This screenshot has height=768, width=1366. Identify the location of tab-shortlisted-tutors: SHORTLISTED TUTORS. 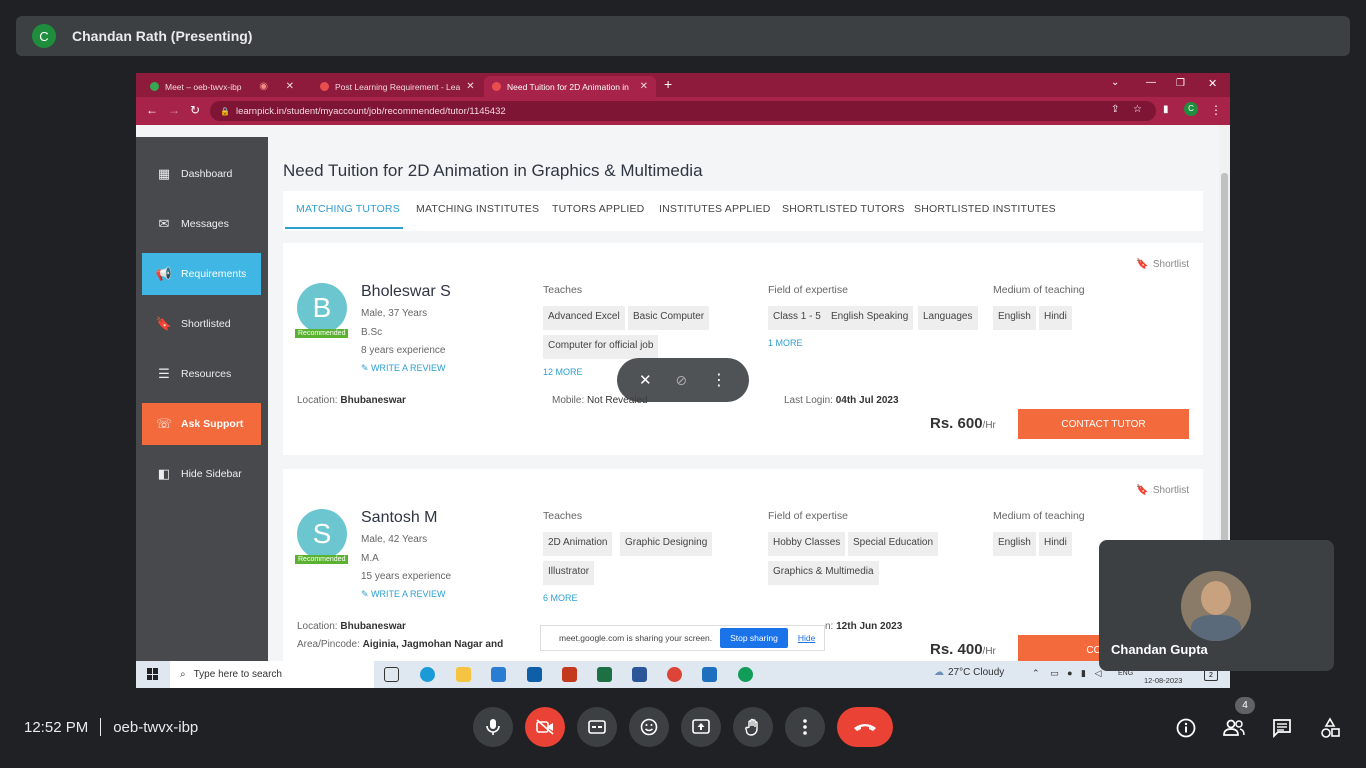
(843, 209).